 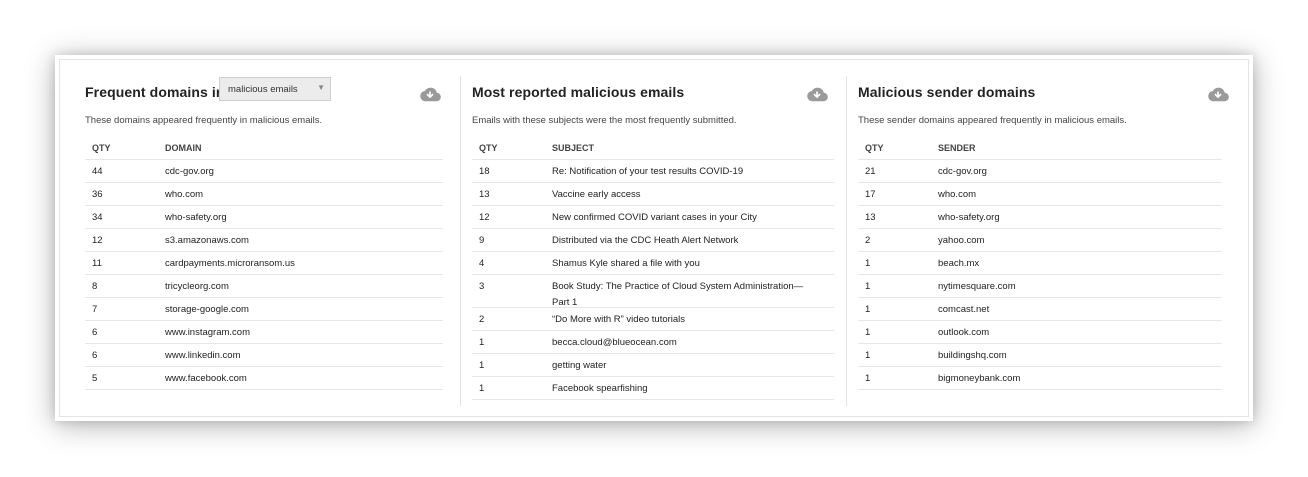 I want to click on sender-cell: who-safety.org, so click(x=969, y=217).